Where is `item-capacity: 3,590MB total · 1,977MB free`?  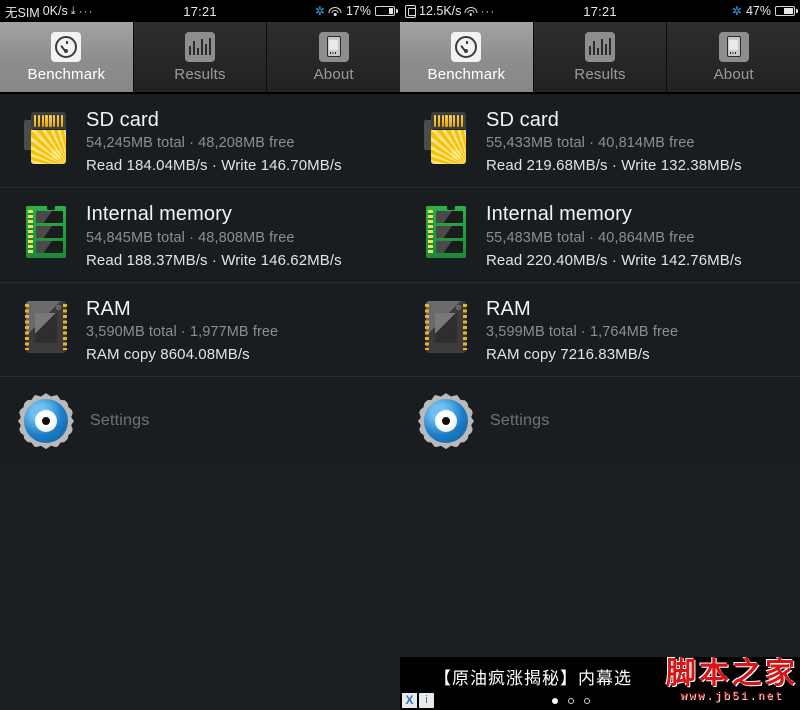 item-capacity: 3,590MB total · 1,977MB free is located at coordinates (182, 332).